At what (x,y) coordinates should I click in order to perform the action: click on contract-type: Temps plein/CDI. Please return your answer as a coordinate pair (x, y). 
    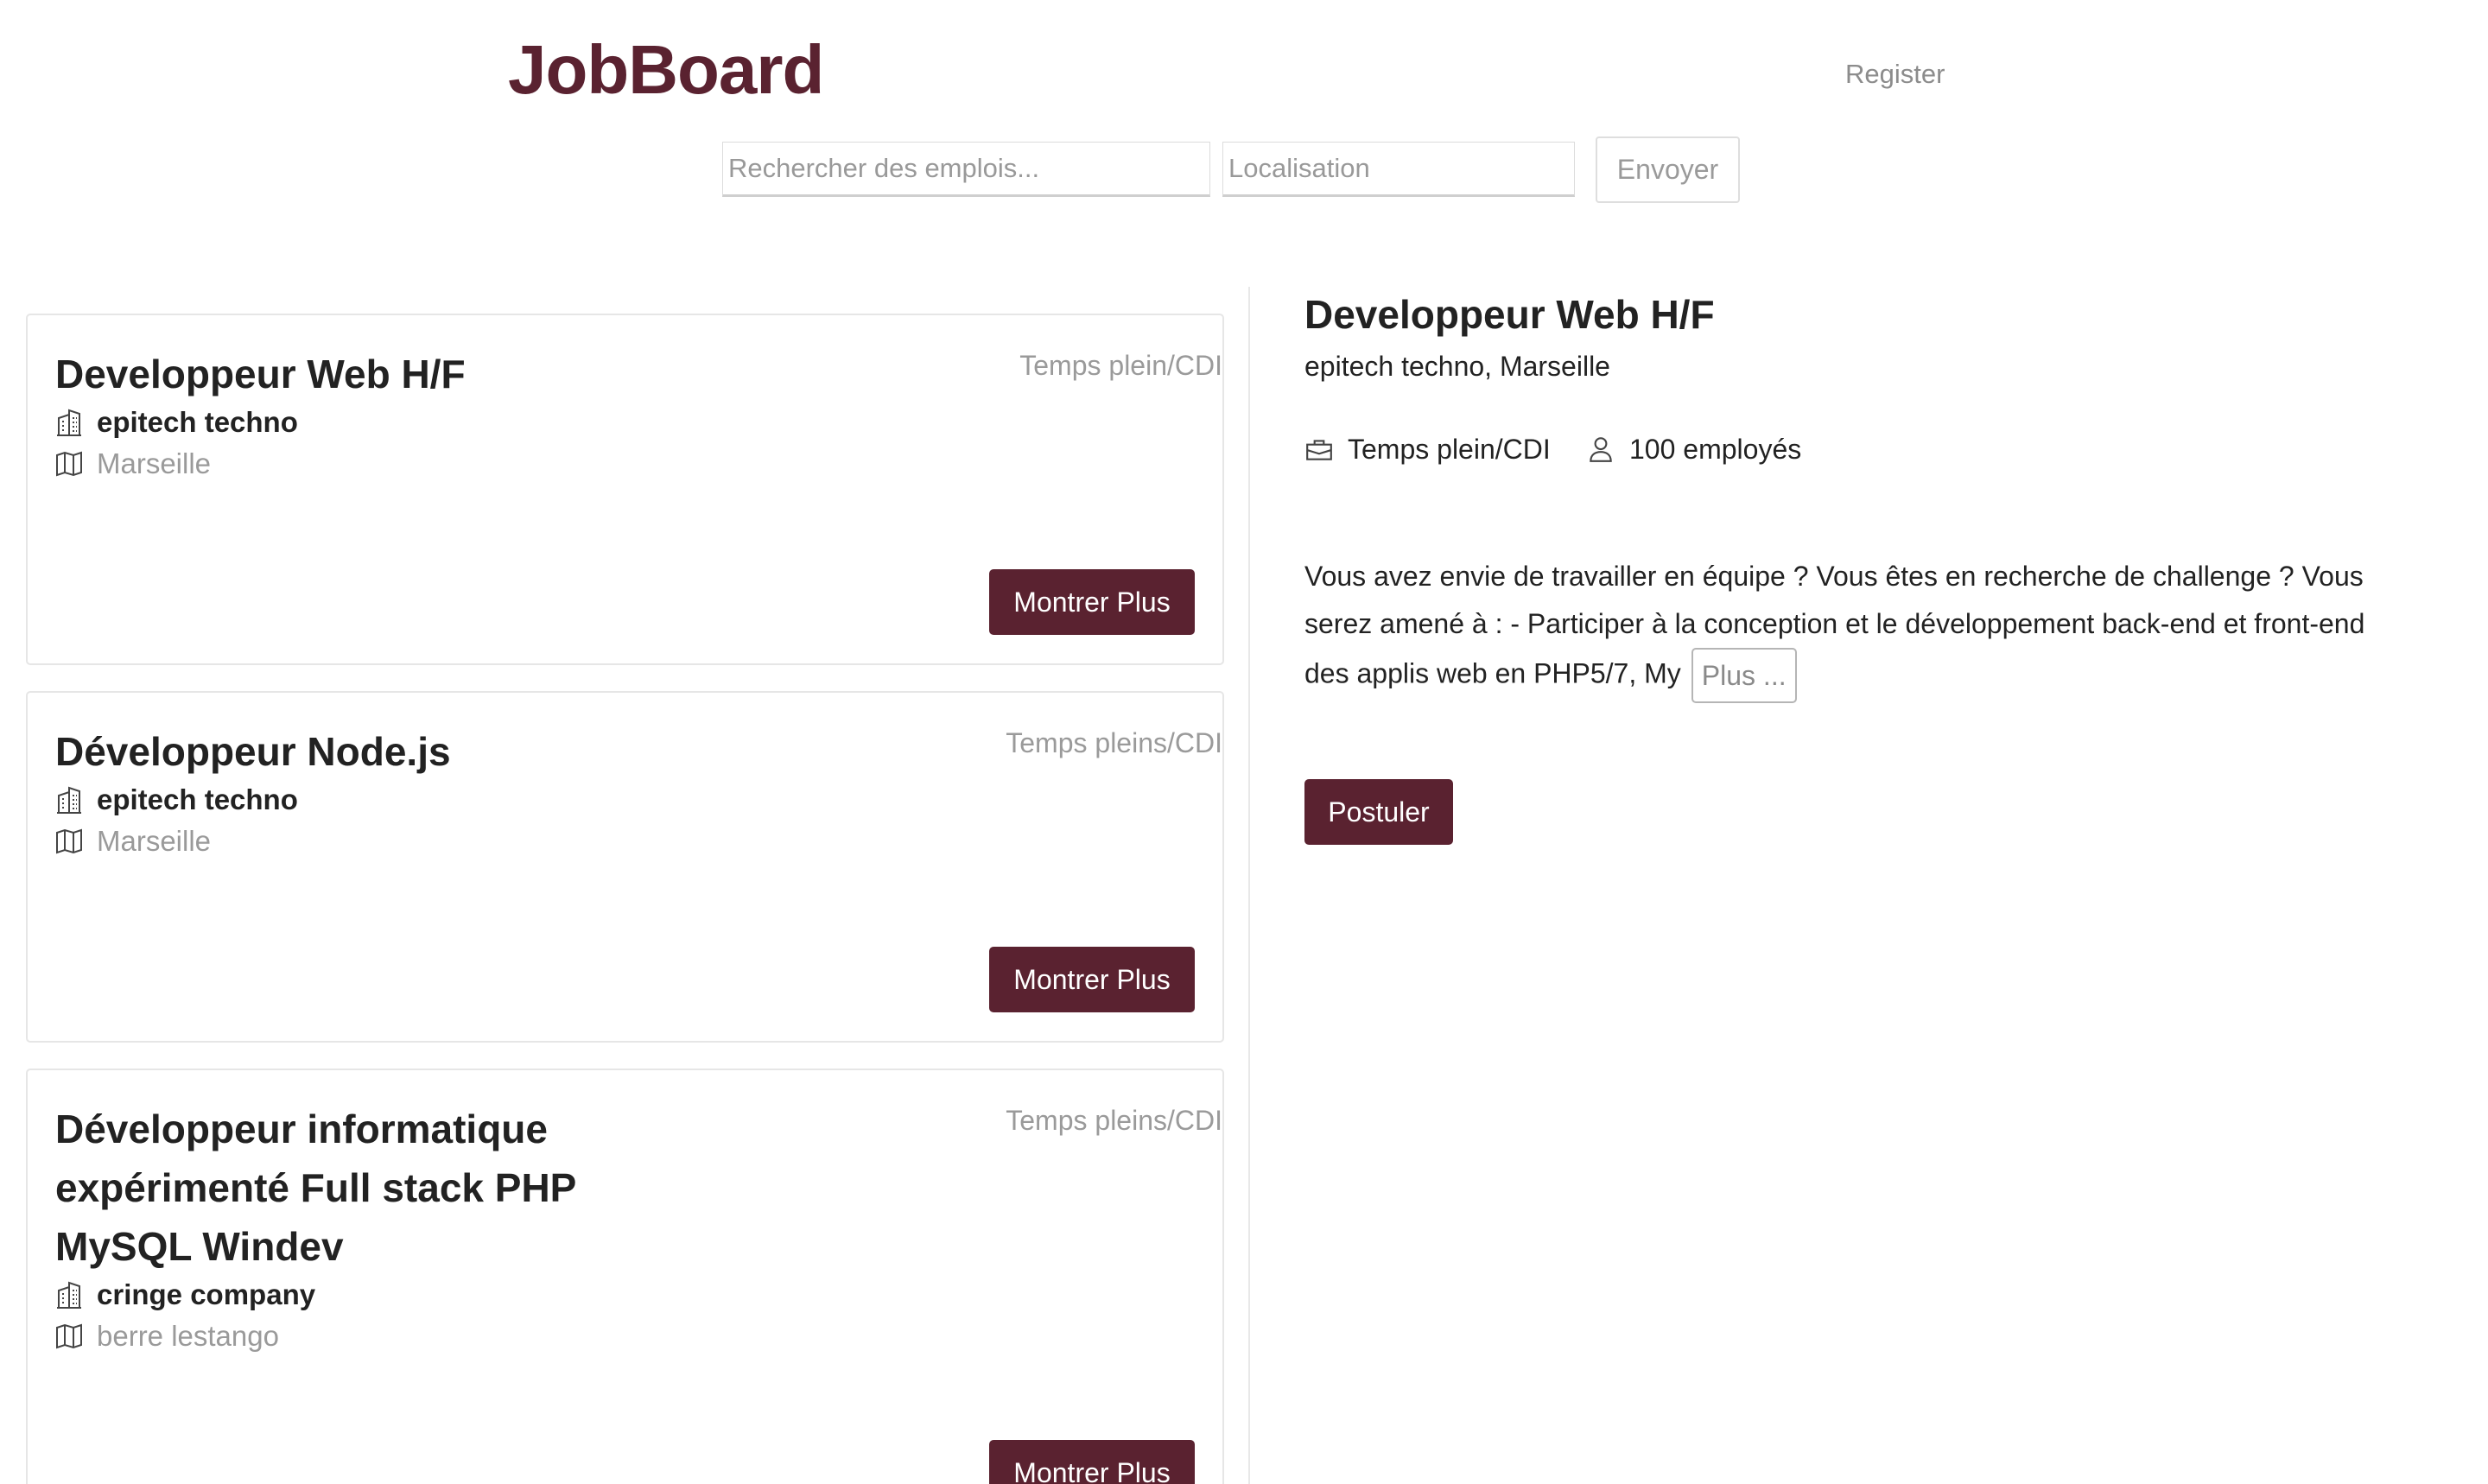
    Looking at the image, I should click on (1120, 365).